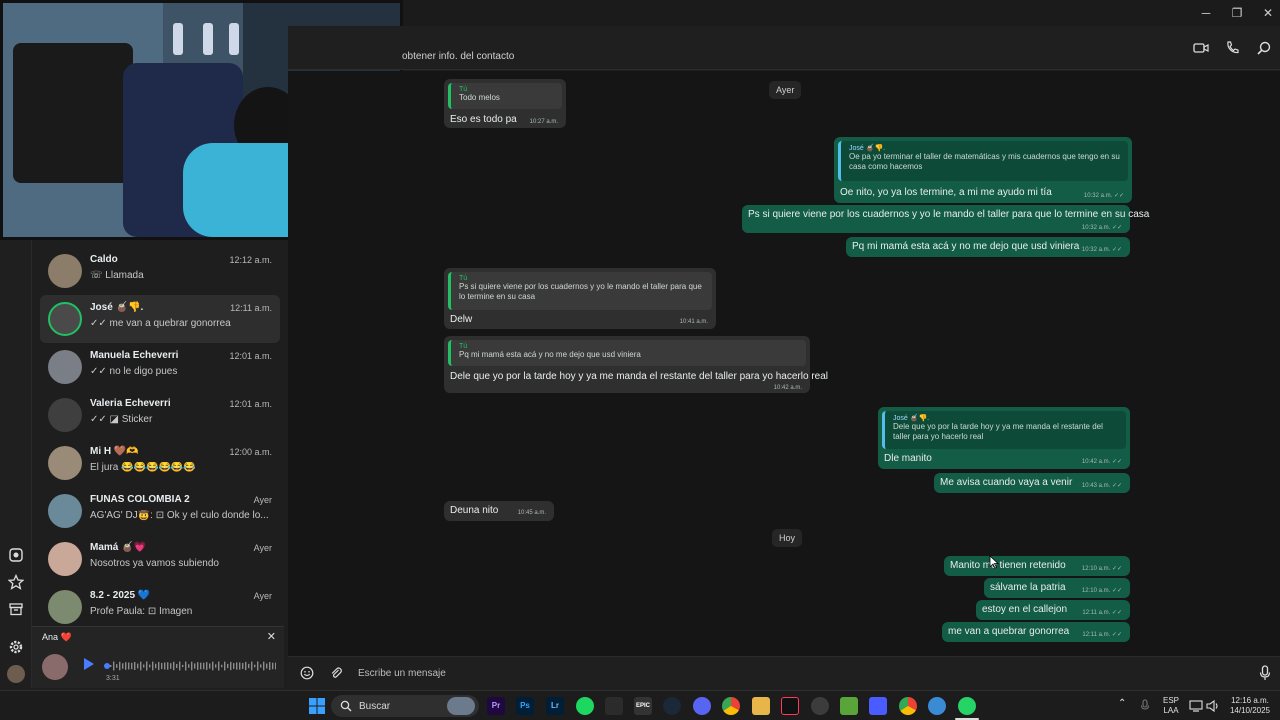 The width and height of the screenshot is (1280, 720). Describe the element at coordinates (458, 56) in the screenshot. I see `contact-info-link: obtener info. del contacto` at that location.